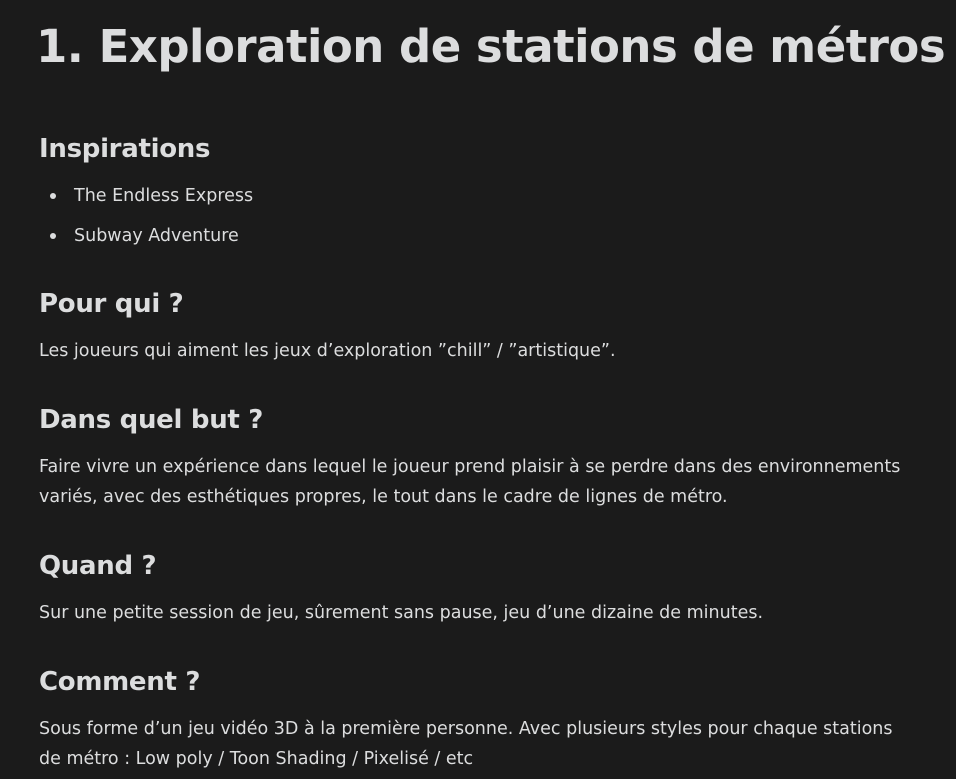 The image size is (956, 779). I want to click on page-title: 1. Exploration de stations de métros, so click(491, 46).